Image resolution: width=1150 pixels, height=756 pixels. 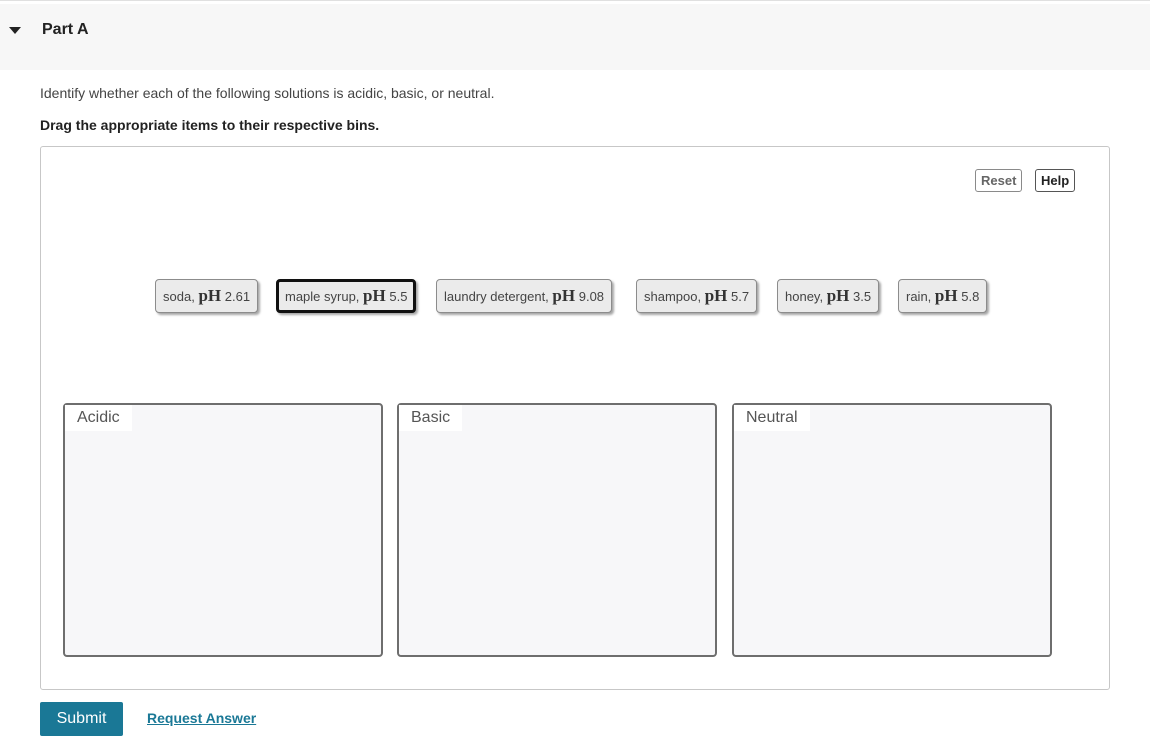 I want to click on bin-neutral: Neutral, so click(x=892, y=530).